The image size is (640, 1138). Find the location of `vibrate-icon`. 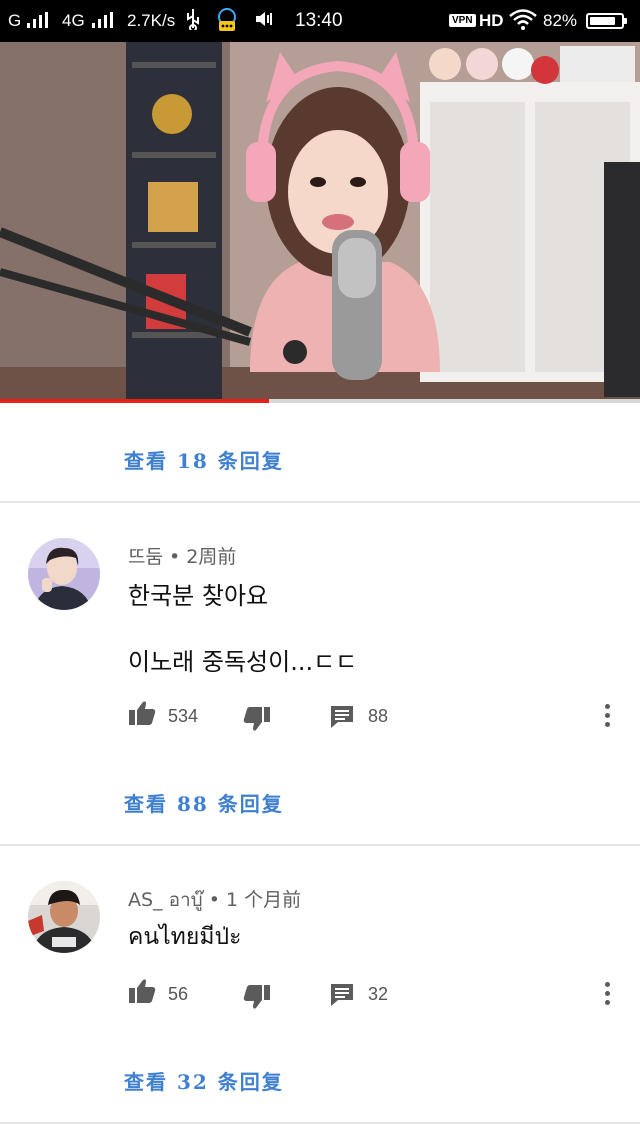

vibrate-icon is located at coordinates (265, 21).